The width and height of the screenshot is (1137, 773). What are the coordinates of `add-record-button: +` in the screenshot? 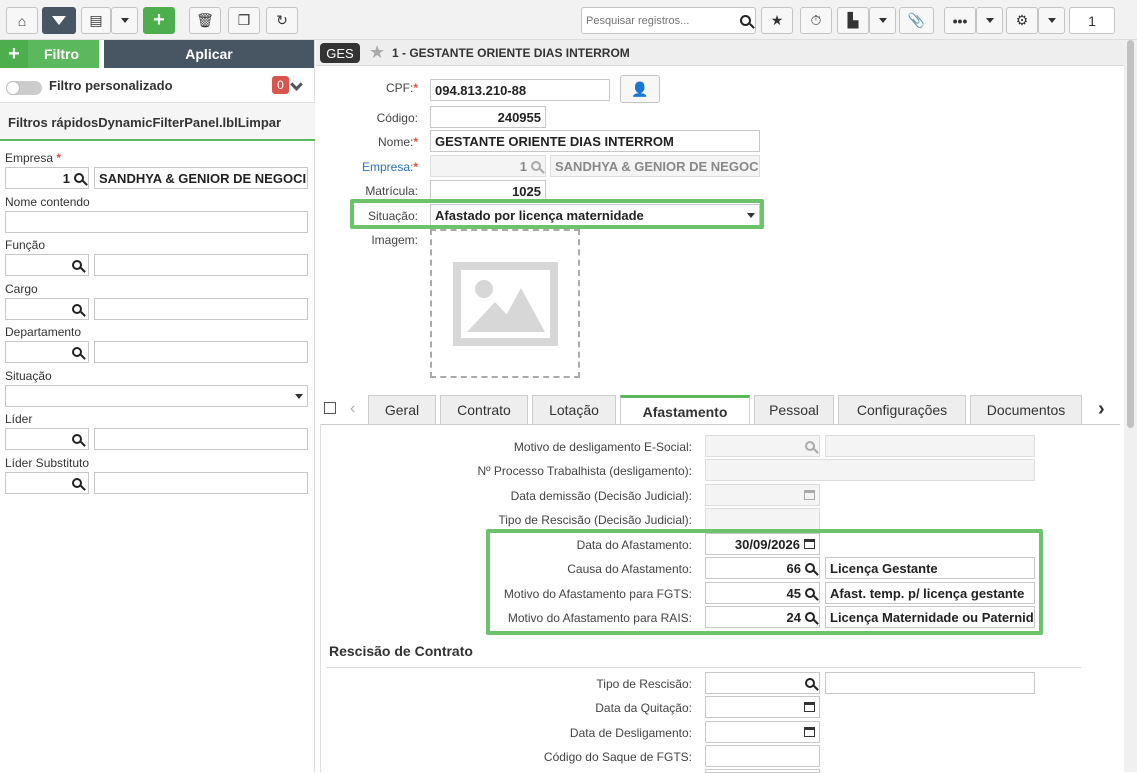 It's located at (159, 20).